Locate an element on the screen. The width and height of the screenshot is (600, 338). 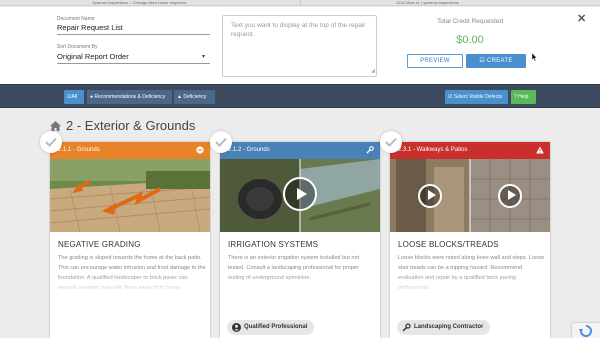
minus-circle-icon is located at coordinates (200, 150).